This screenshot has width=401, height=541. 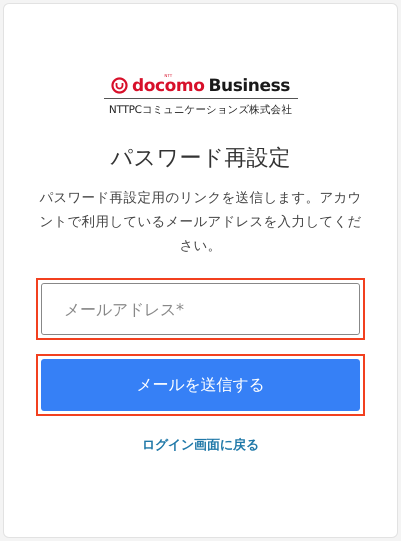 What do you see at coordinates (249, 86) in the screenshot?
I see `logo-suffix-text: Business` at bounding box center [249, 86].